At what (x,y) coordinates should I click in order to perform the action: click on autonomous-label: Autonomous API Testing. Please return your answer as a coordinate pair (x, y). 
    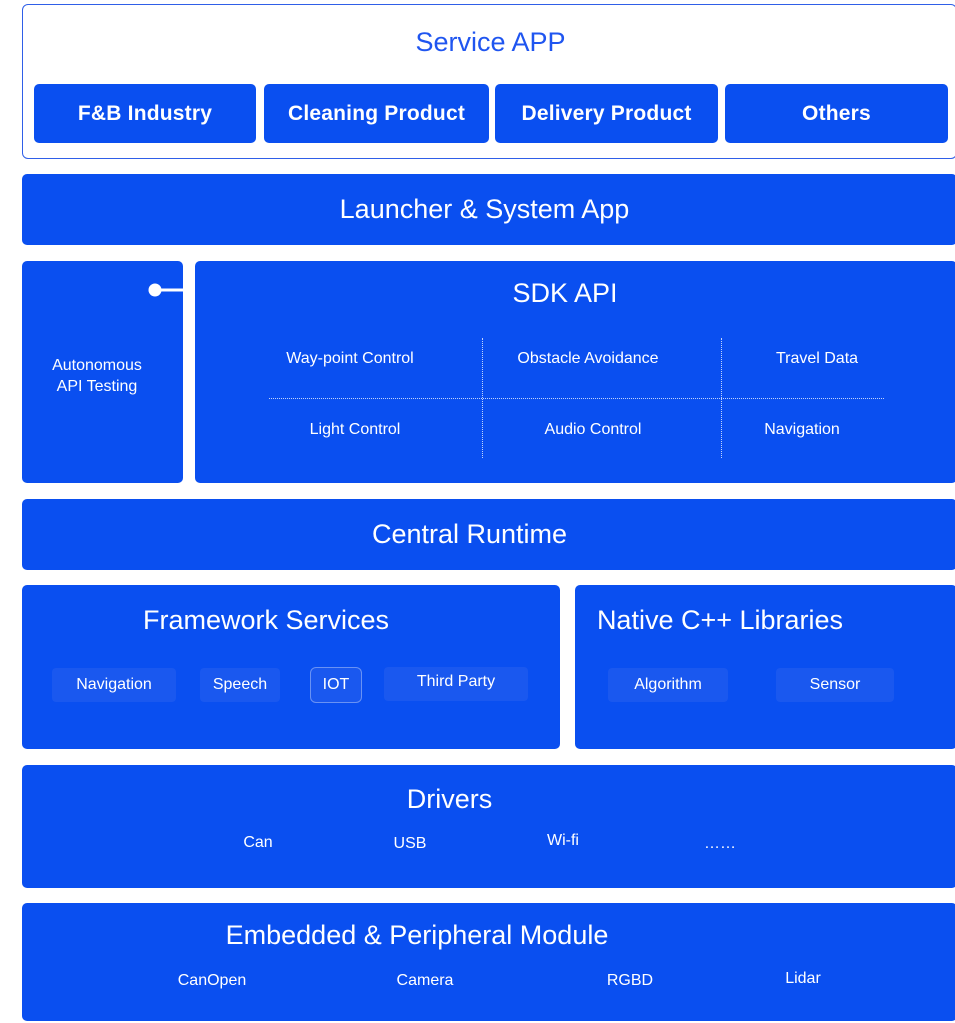
    Looking at the image, I should click on (97, 376).